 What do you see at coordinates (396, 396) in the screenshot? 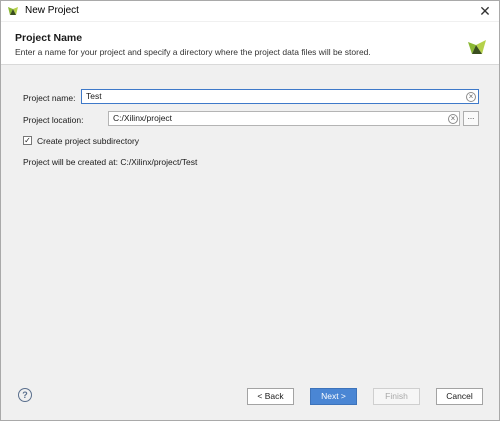
I see `finish-button: Finish` at bounding box center [396, 396].